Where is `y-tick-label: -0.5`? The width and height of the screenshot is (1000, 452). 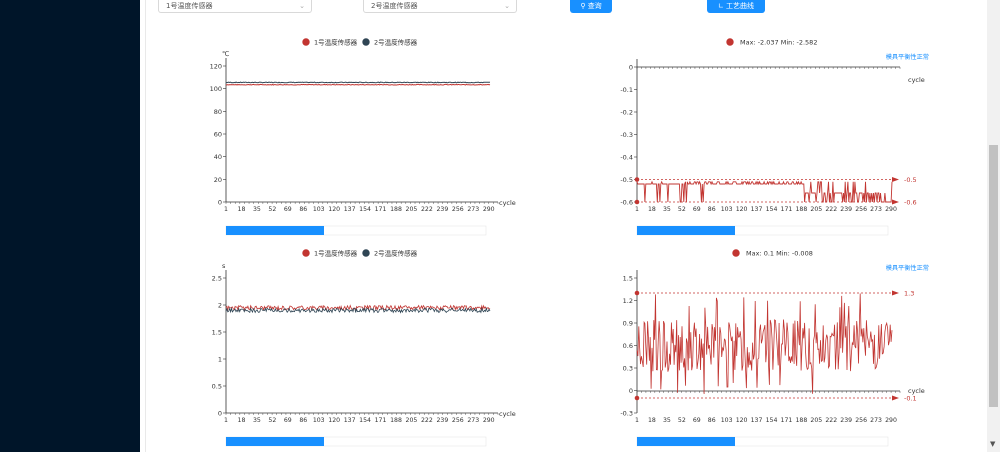 y-tick-label: -0.5 is located at coordinates (626, 180).